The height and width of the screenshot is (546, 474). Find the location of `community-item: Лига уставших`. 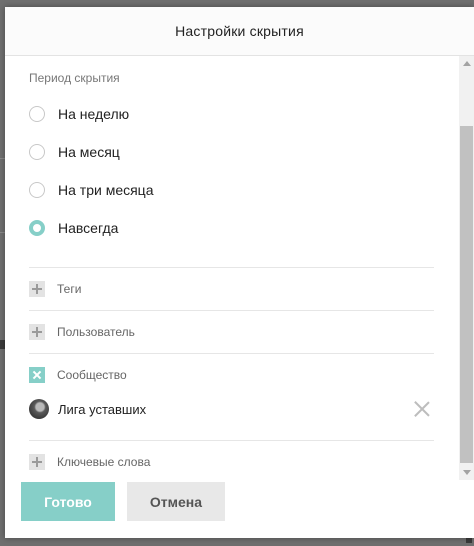

community-item: Лига уставших is located at coordinates (231, 409).